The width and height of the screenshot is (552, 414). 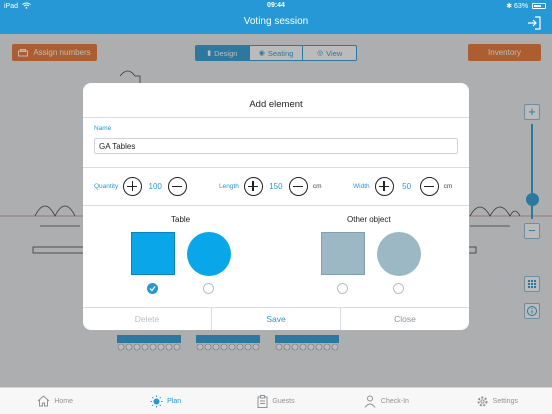 I want to click on page-title: Voting session, so click(x=276, y=21).